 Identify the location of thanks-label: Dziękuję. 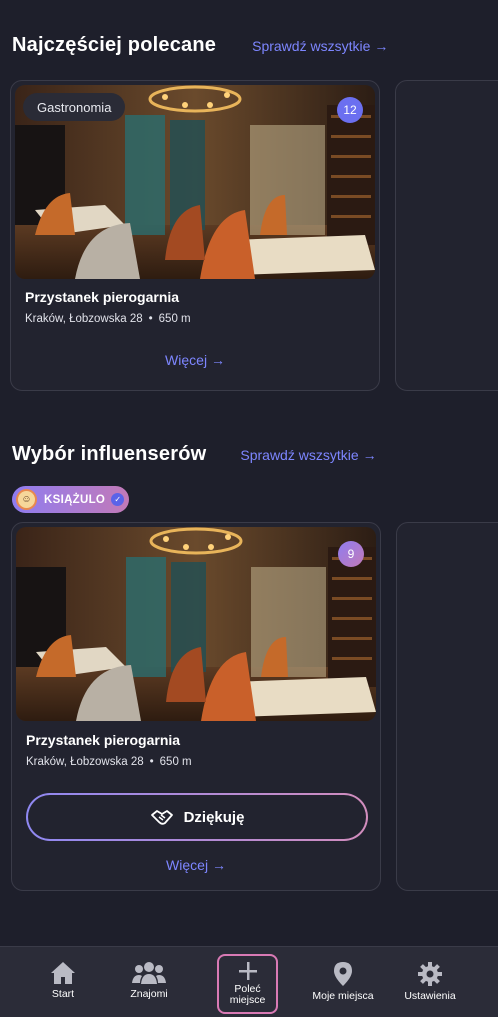
(214, 817).